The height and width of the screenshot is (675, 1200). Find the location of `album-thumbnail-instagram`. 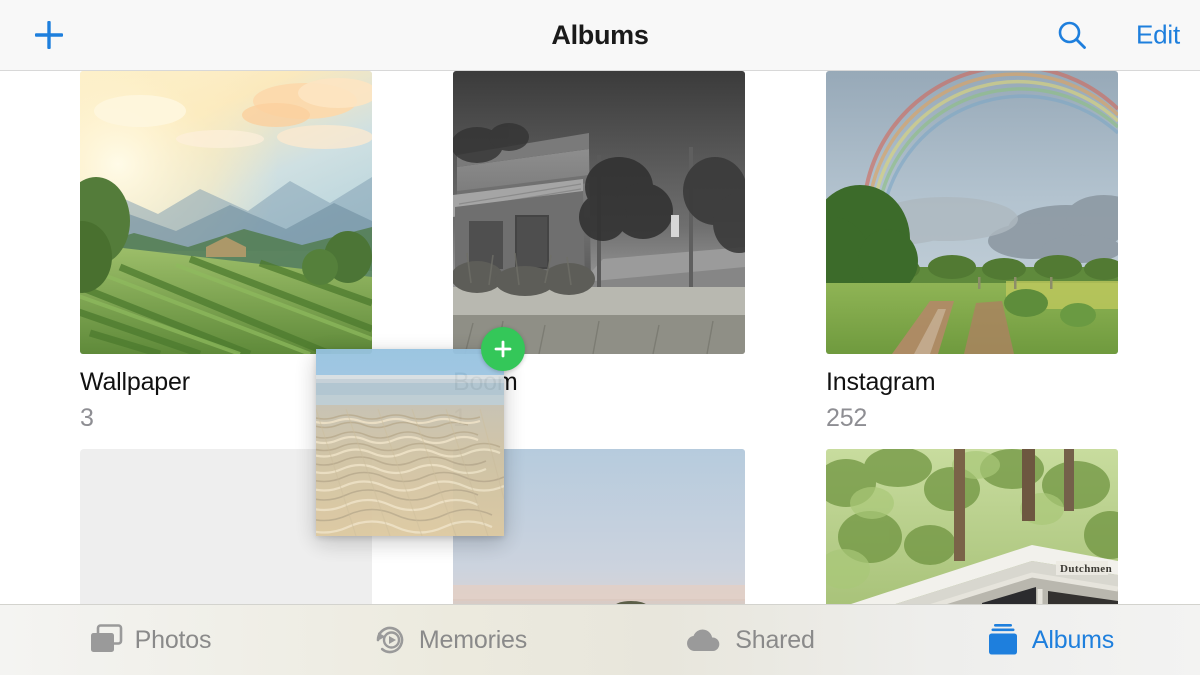

album-thumbnail-instagram is located at coordinates (972, 212).